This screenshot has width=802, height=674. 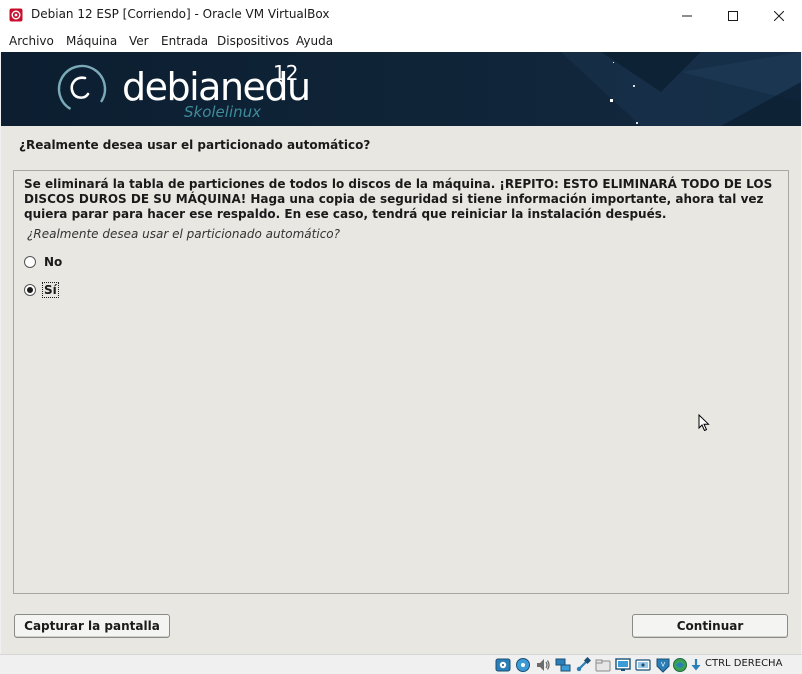 I want to click on radio-si, so click(x=30, y=290).